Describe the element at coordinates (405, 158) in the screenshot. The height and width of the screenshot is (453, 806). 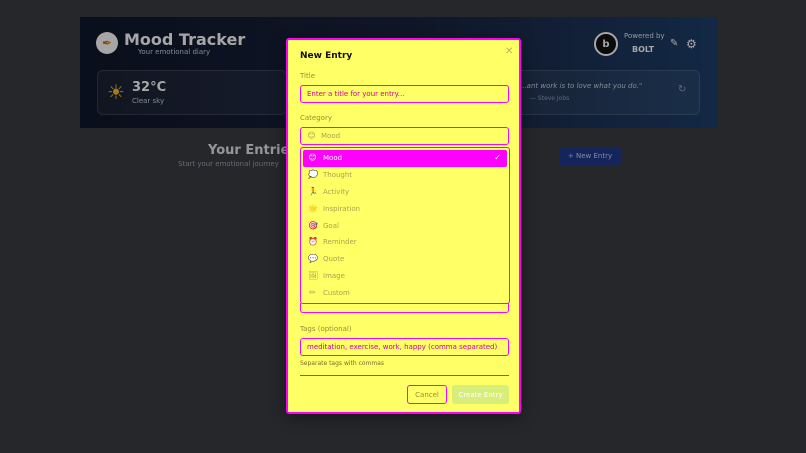
I see `category-option-mood: 😊 Mood ✓` at that location.